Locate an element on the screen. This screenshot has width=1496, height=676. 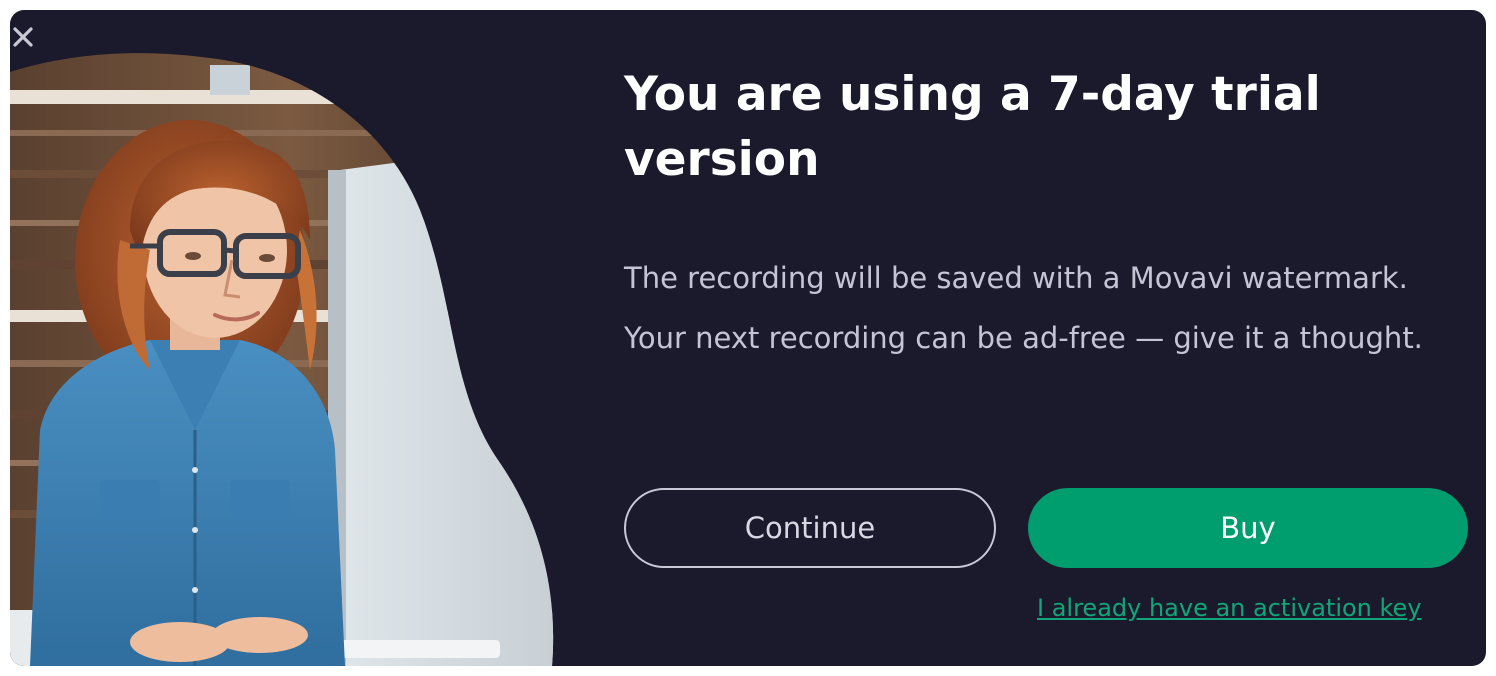
activation-key-link: I already have an activation key is located at coordinates (1229, 608).